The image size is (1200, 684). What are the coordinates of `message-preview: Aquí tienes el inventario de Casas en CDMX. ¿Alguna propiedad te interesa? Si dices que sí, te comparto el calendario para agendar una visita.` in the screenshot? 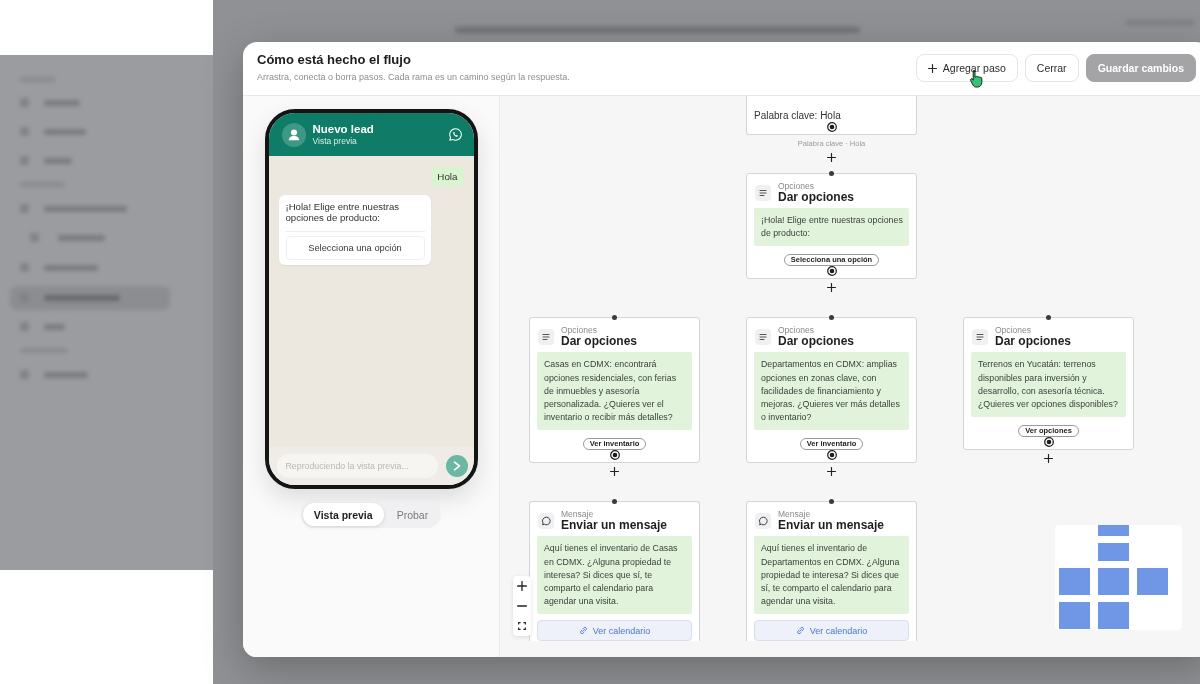 It's located at (614, 575).